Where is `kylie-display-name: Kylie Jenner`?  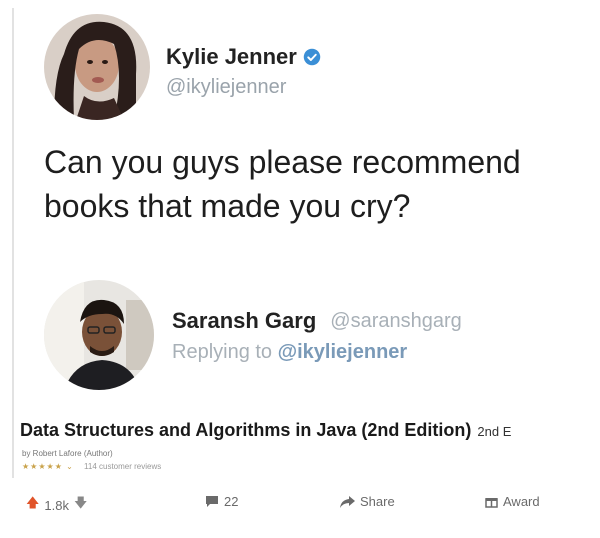
kylie-display-name: Kylie Jenner is located at coordinates (231, 57).